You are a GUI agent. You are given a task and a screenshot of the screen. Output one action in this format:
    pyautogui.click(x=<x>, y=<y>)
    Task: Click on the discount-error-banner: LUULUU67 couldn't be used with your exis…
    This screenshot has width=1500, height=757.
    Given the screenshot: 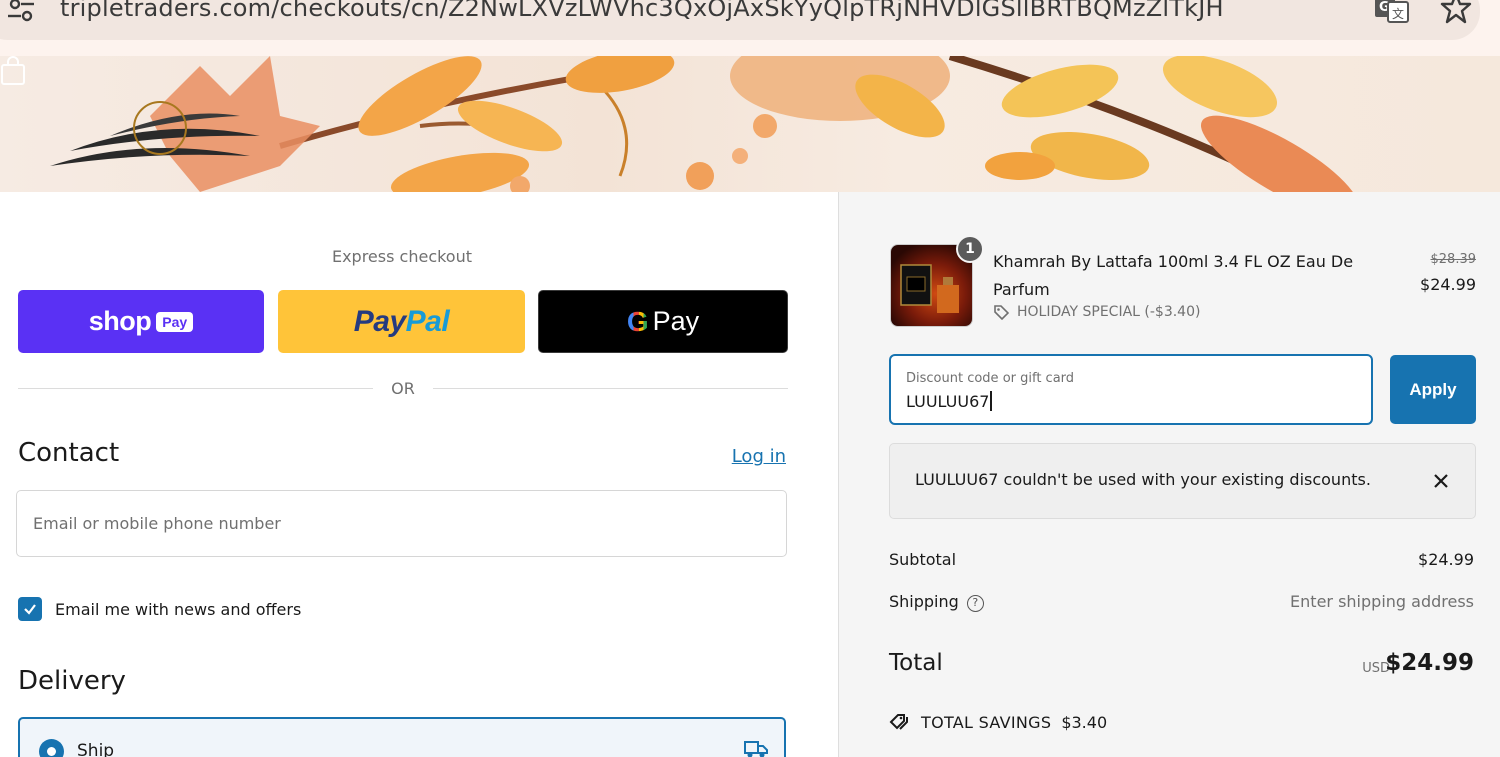 What is the action you would take?
    pyautogui.click(x=1182, y=481)
    